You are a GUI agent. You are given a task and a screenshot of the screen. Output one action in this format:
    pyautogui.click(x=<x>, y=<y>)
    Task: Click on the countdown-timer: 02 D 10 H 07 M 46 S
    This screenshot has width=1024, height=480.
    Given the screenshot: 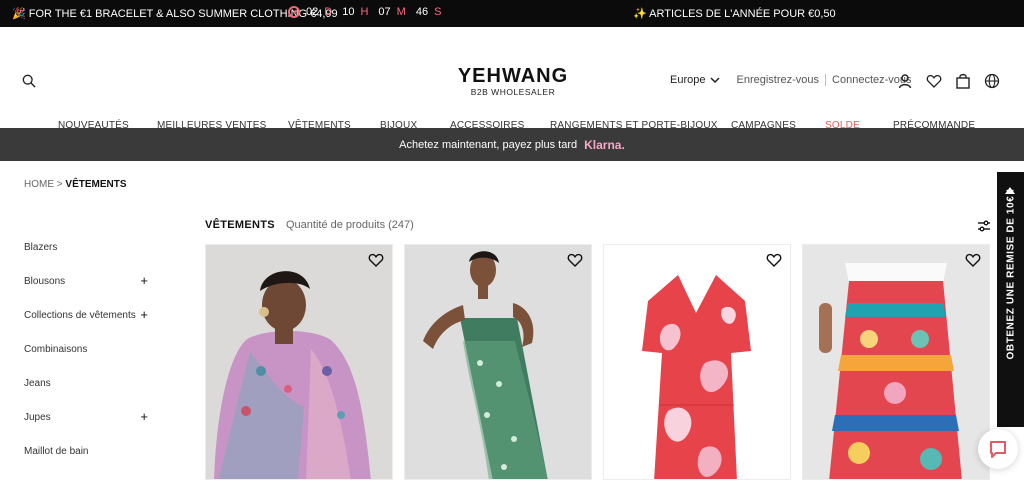 What is the action you would take?
    pyautogui.click(x=366, y=12)
    